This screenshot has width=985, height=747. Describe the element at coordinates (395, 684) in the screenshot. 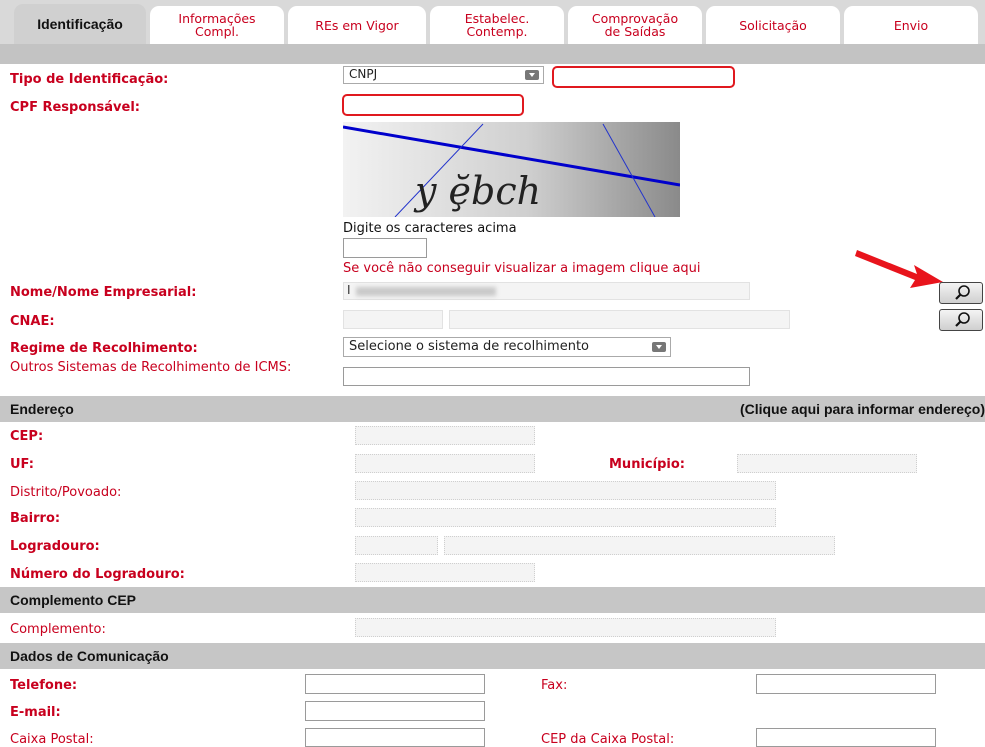

I see `telefone-input` at that location.